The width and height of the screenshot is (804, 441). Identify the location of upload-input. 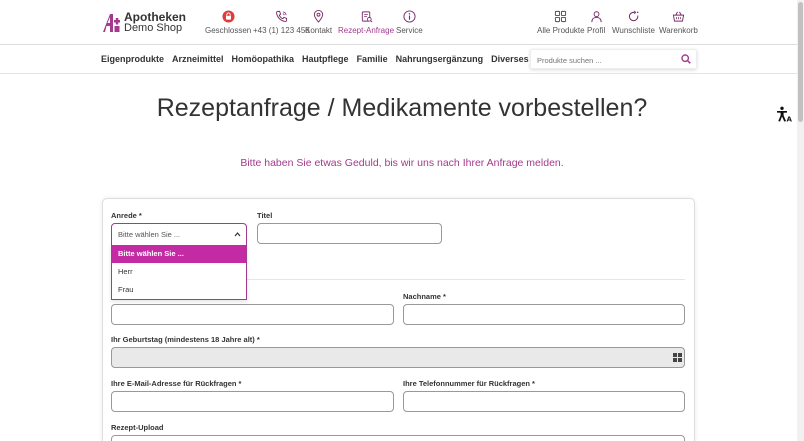
(398, 438).